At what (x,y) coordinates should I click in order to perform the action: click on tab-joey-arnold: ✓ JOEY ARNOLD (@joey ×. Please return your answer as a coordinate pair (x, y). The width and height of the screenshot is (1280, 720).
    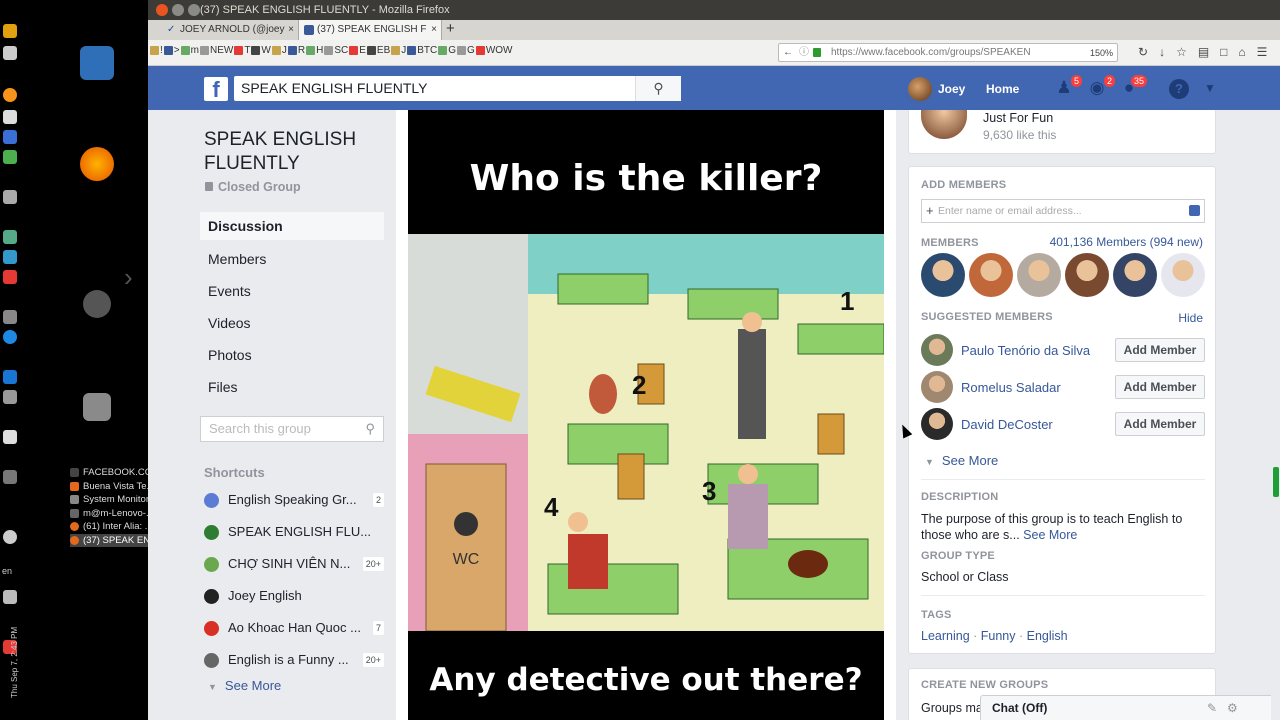
    Looking at the image, I should click on (230, 30).